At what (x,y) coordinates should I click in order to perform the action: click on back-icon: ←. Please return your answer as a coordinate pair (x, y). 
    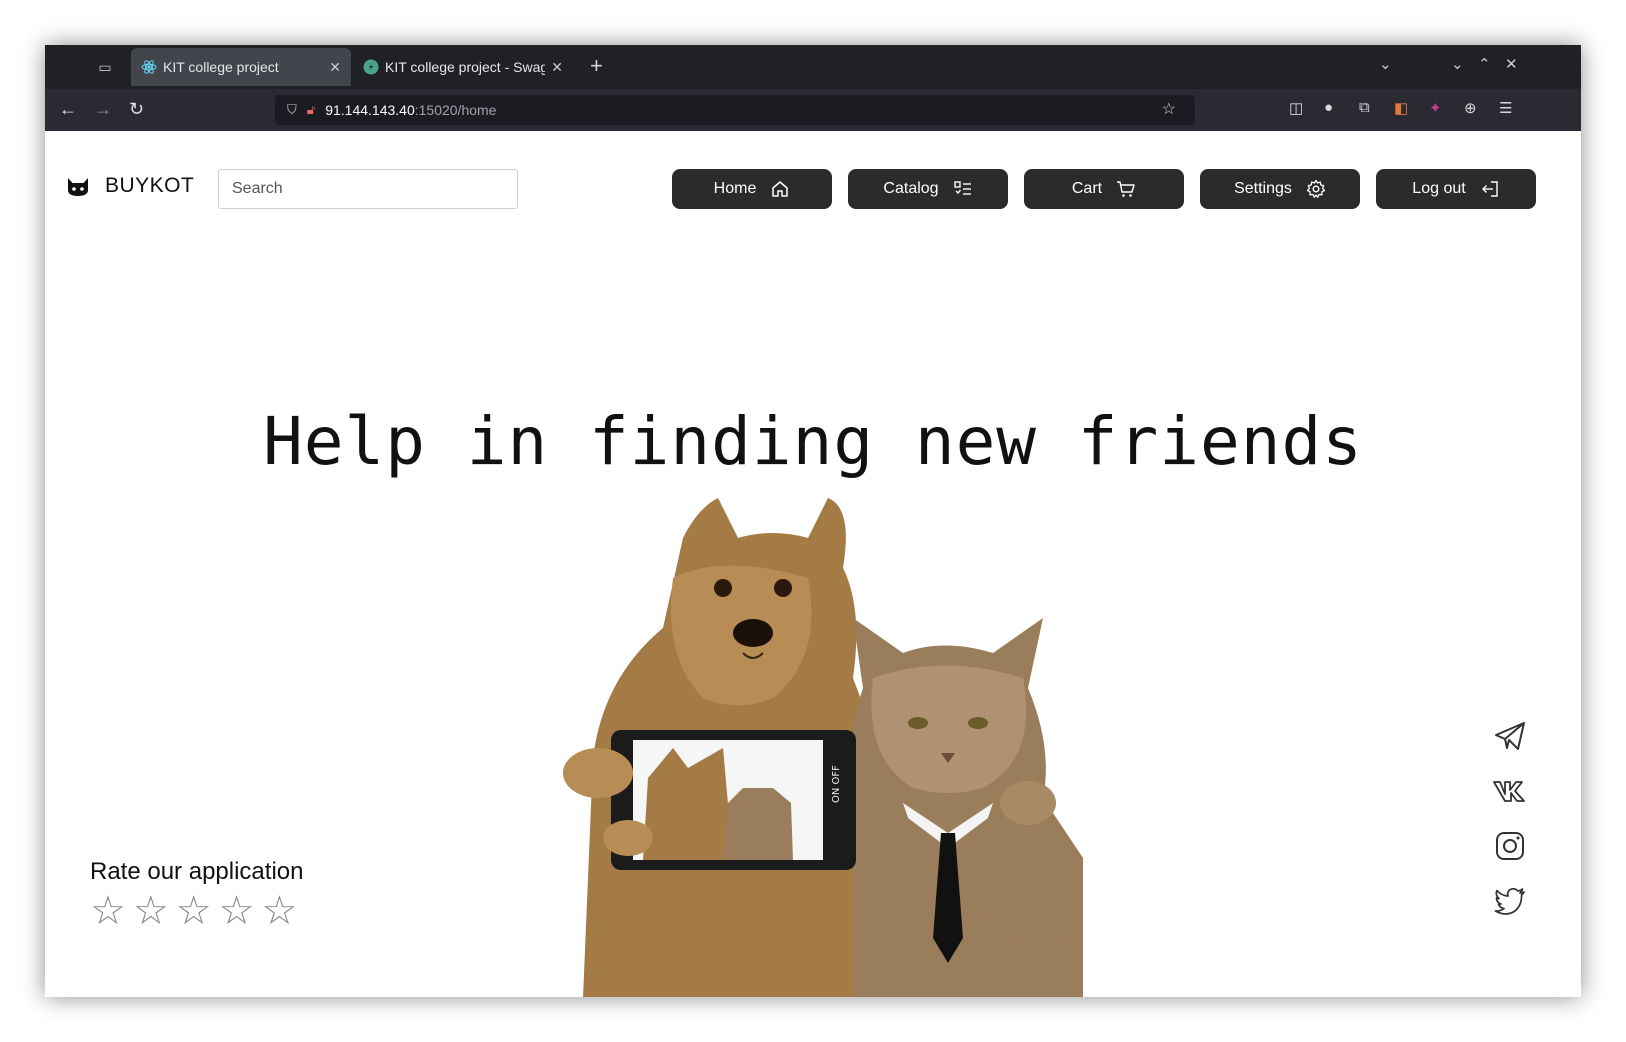
    Looking at the image, I should click on (68, 109).